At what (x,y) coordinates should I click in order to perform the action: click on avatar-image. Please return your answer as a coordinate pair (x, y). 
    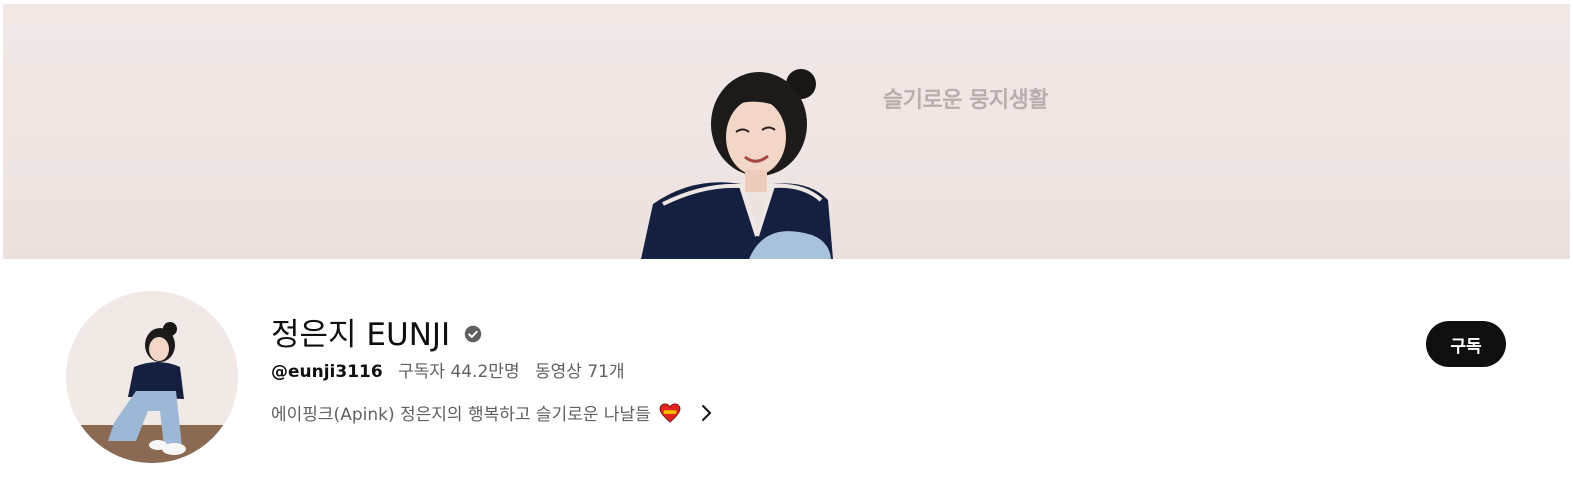
    Looking at the image, I should click on (152, 377).